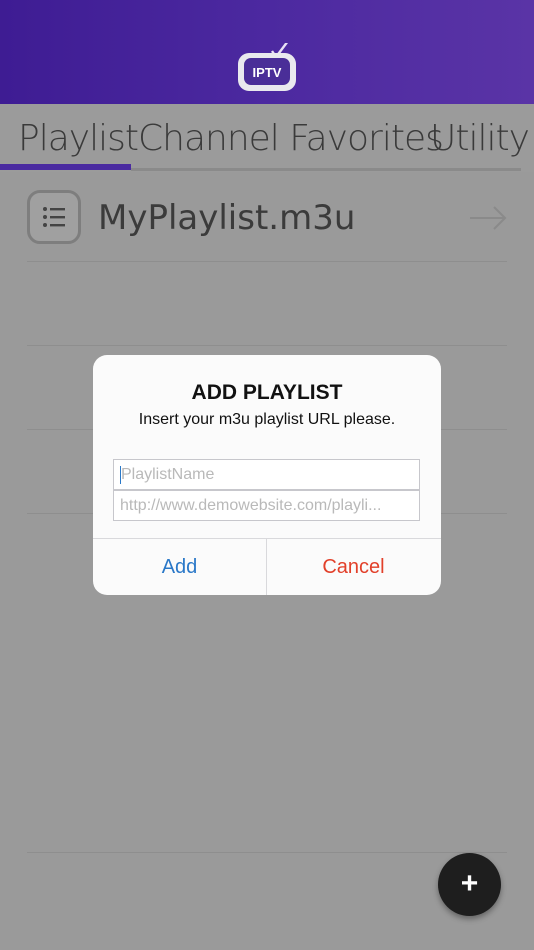 This screenshot has width=534, height=950. What do you see at coordinates (267, 72) in the screenshot?
I see `logo-text: IPTV` at bounding box center [267, 72].